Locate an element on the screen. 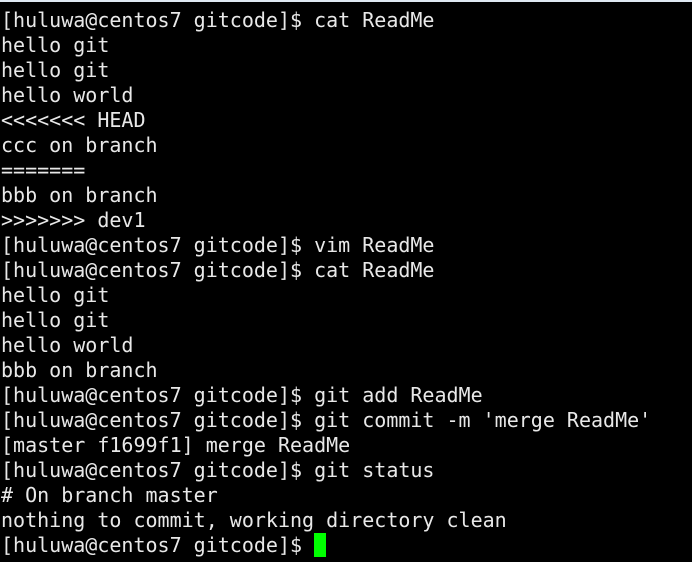 Image resolution: width=692 pixels, height=562 pixels. terminal-line: <<<<<<< HEAD is located at coordinates (73, 120).